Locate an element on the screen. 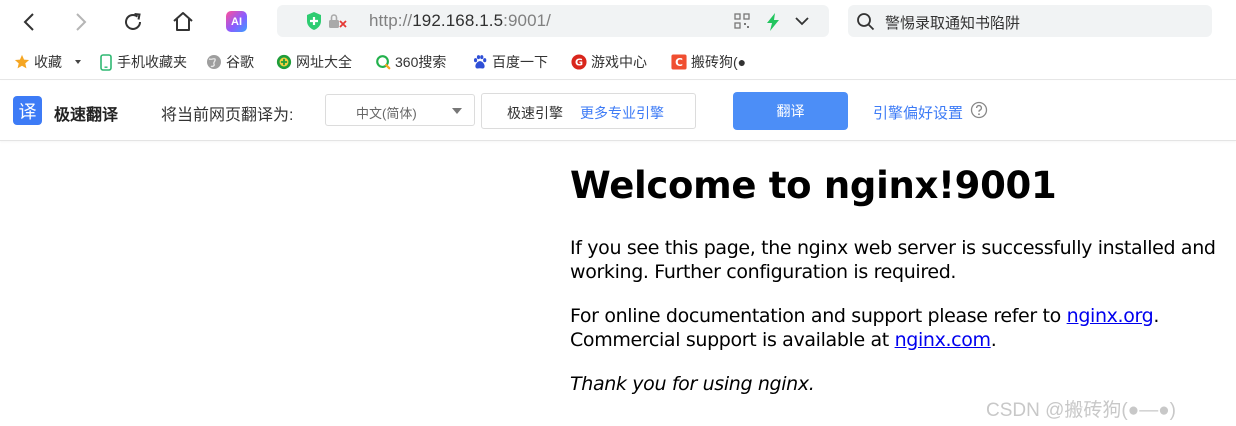  360-search-icon is located at coordinates (383, 62).